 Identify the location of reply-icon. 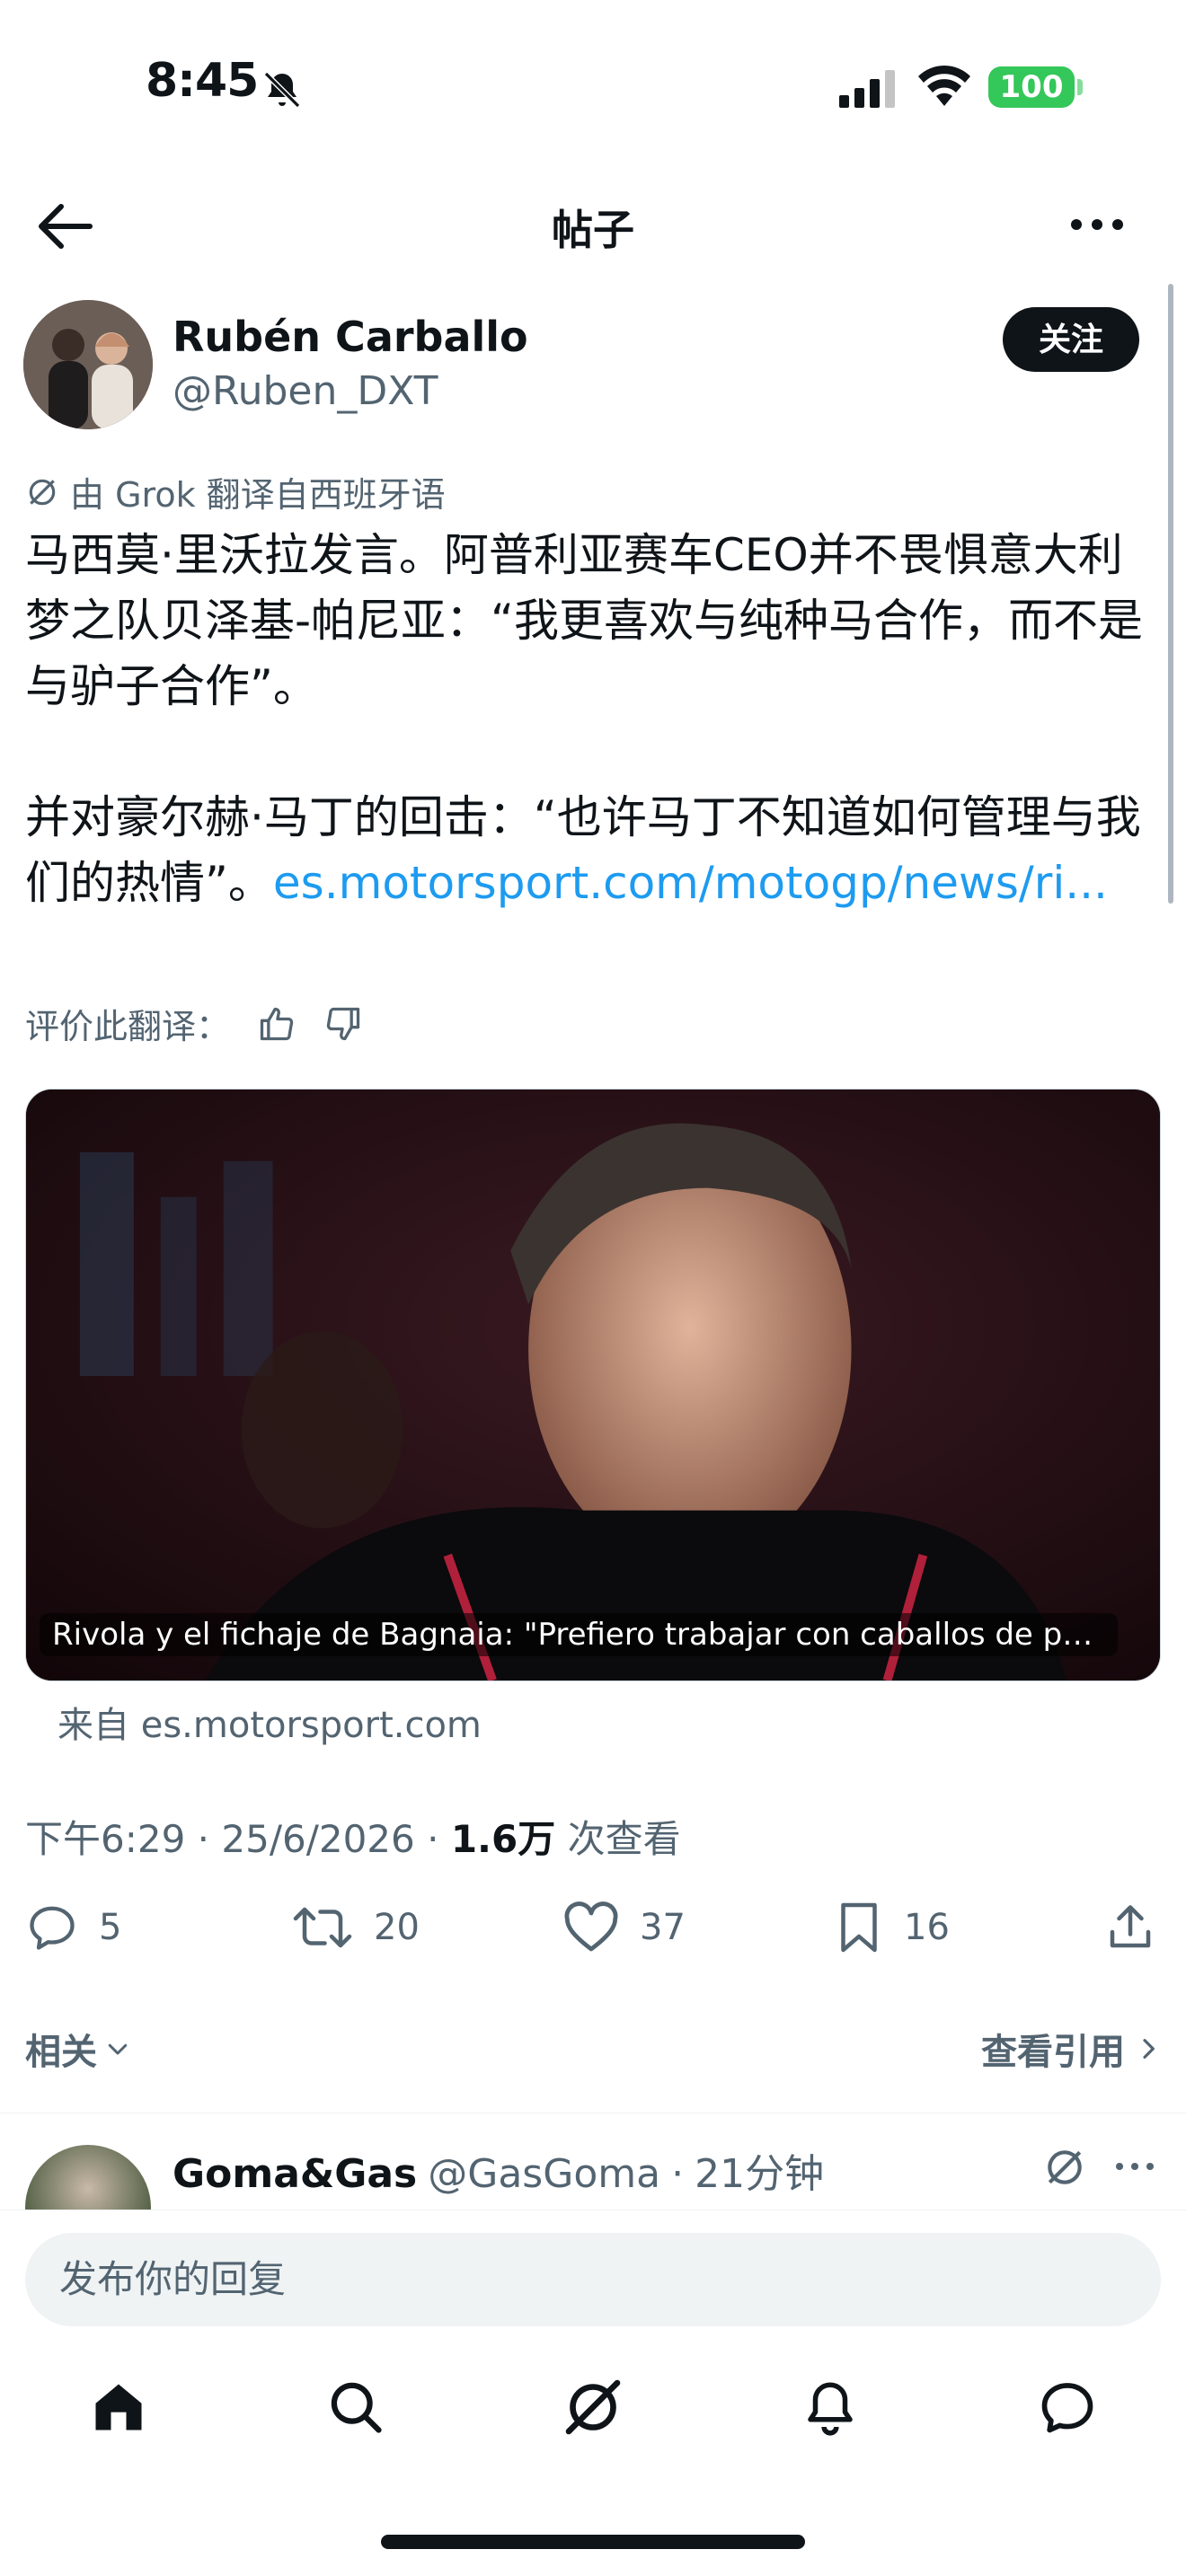
(52, 1928).